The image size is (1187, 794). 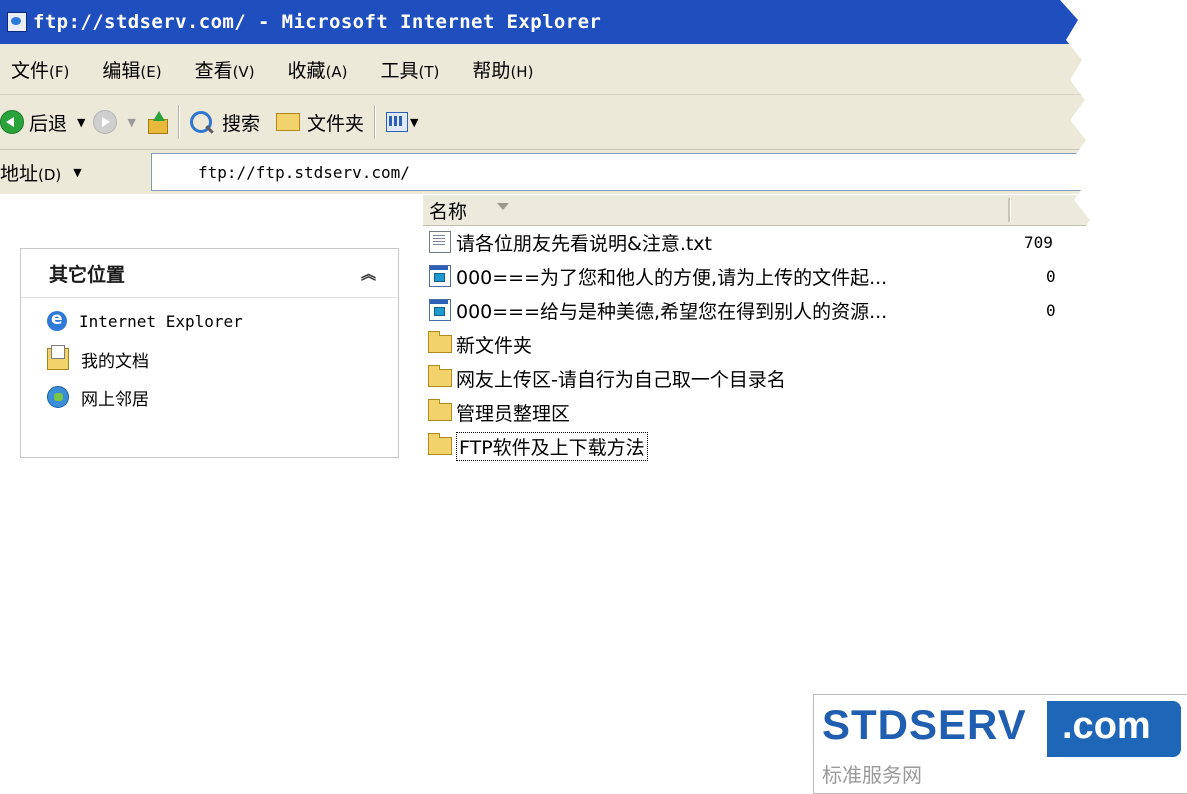 What do you see at coordinates (222, 359) in the screenshot?
I see `place-link-my-documents: 我的文档` at bounding box center [222, 359].